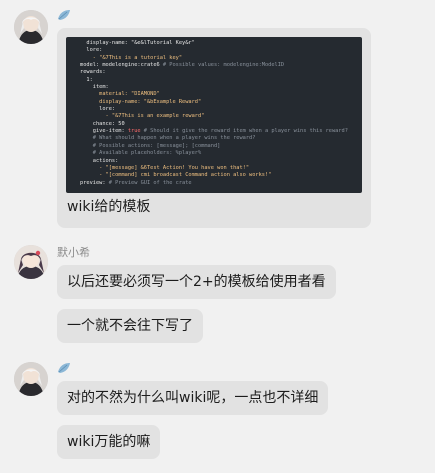 Image resolution: width=435 pixels, height=473 pixels. I want to click on code-token: rewards:, so click(93, 72).